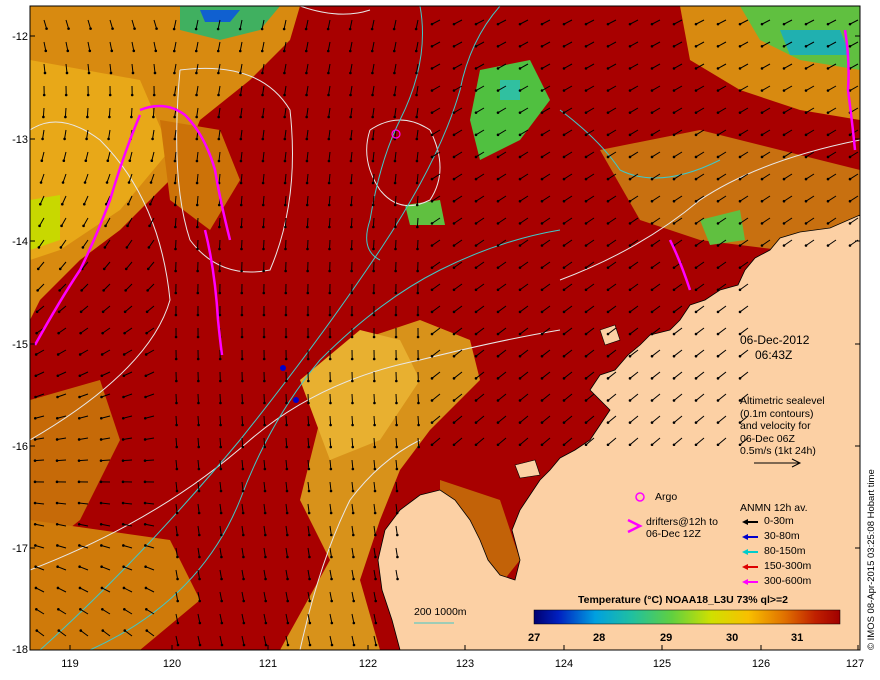 This screenshot has width=880, height=680. Describe the element at coordinates (20, 549) in the screenshot. I see `lat-tick: -17` at that location.